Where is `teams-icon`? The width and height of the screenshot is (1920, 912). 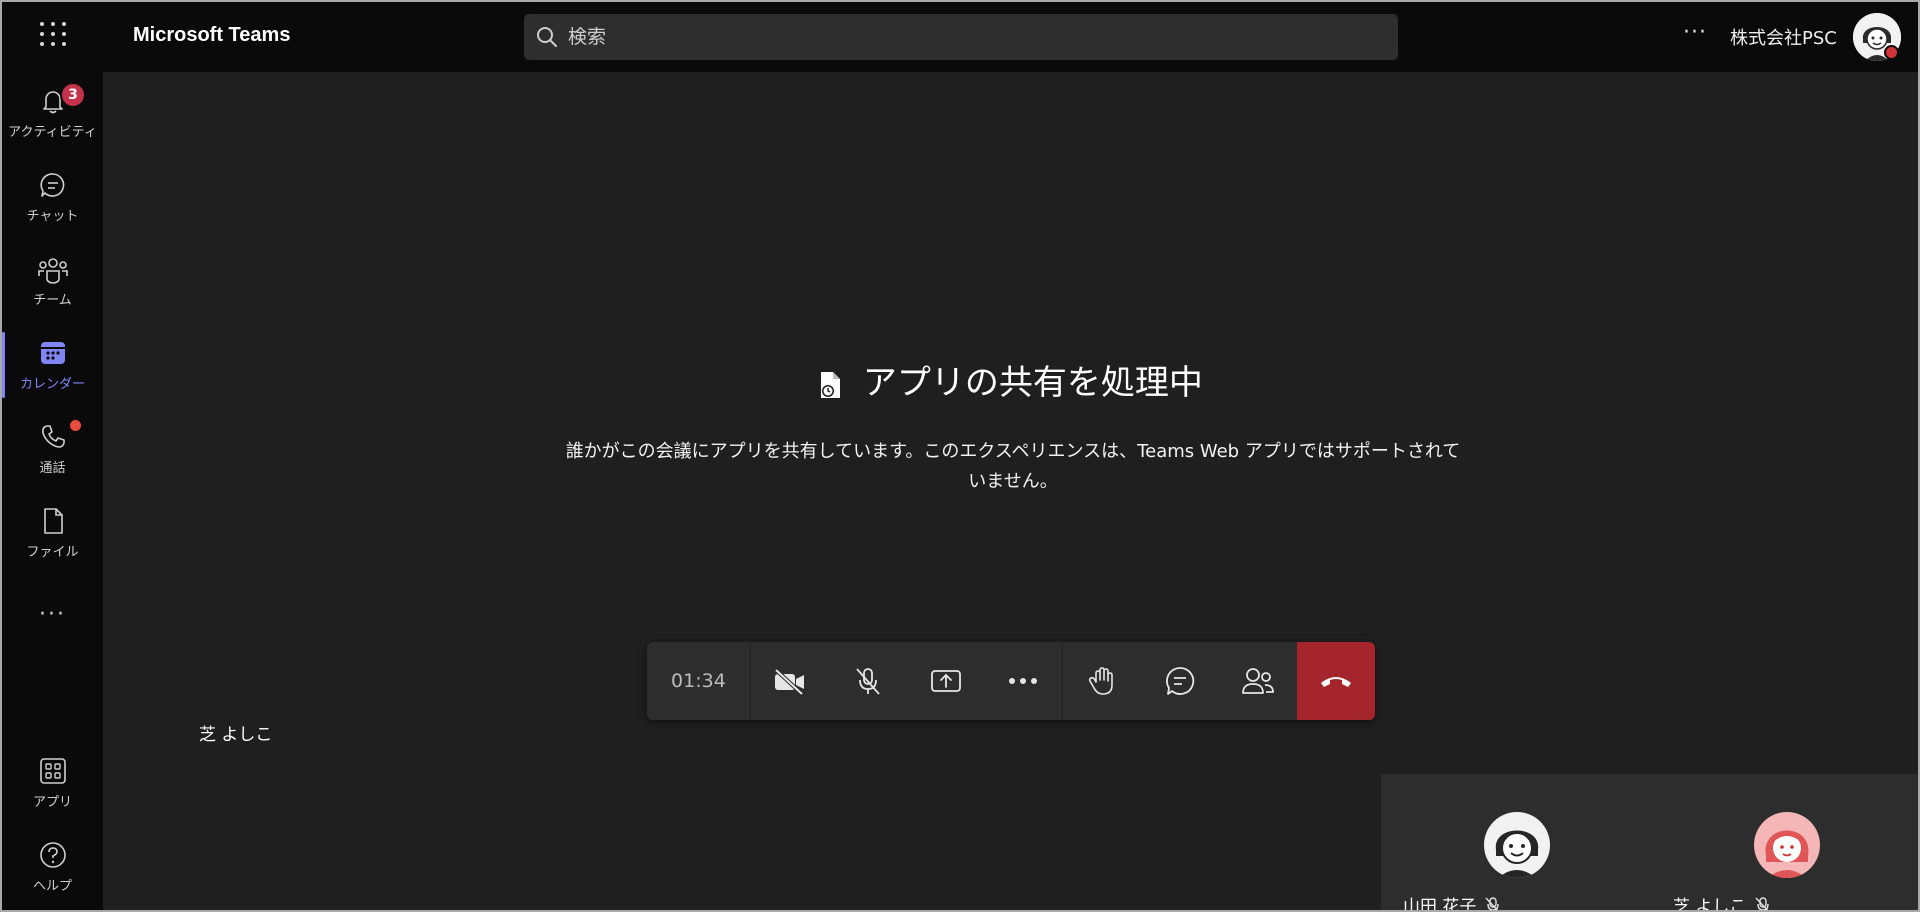 teams-icon is located at coordinates (52, 271).